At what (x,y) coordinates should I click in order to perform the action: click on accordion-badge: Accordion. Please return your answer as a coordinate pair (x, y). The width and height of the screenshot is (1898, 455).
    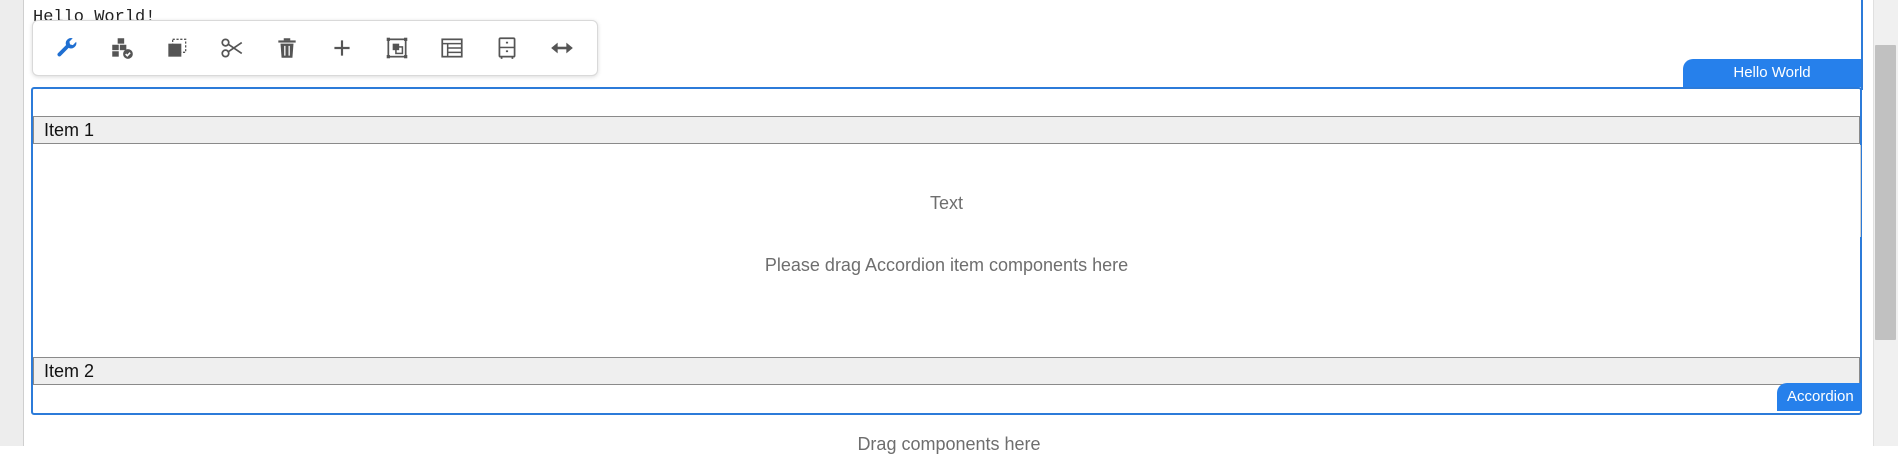
    Looking at the image, I should click on (1819, 397).